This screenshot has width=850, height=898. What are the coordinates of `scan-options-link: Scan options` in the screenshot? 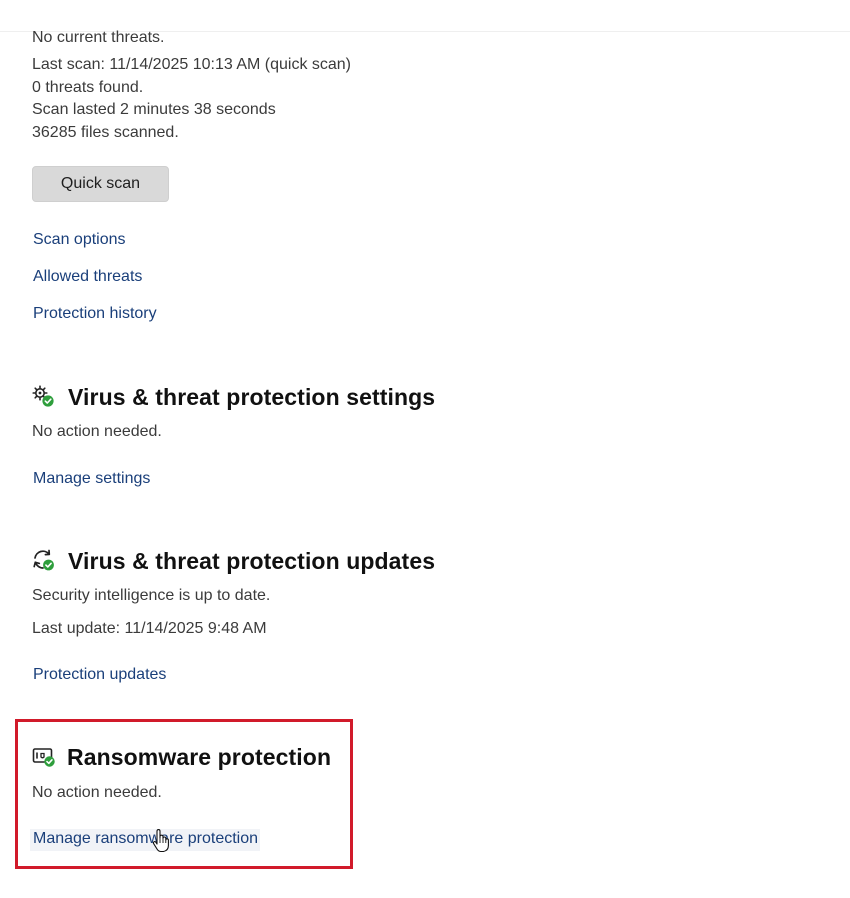 It's located at (79, 240).